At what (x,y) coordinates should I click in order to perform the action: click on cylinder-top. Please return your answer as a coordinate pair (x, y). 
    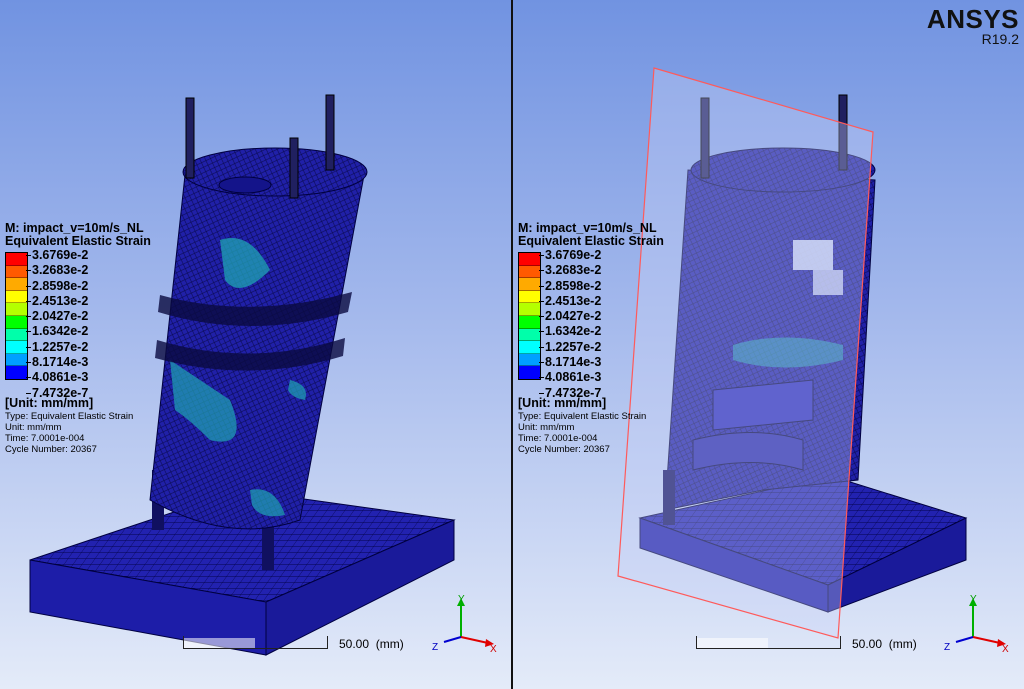
    Looking at the image, I should click on (275, 172).